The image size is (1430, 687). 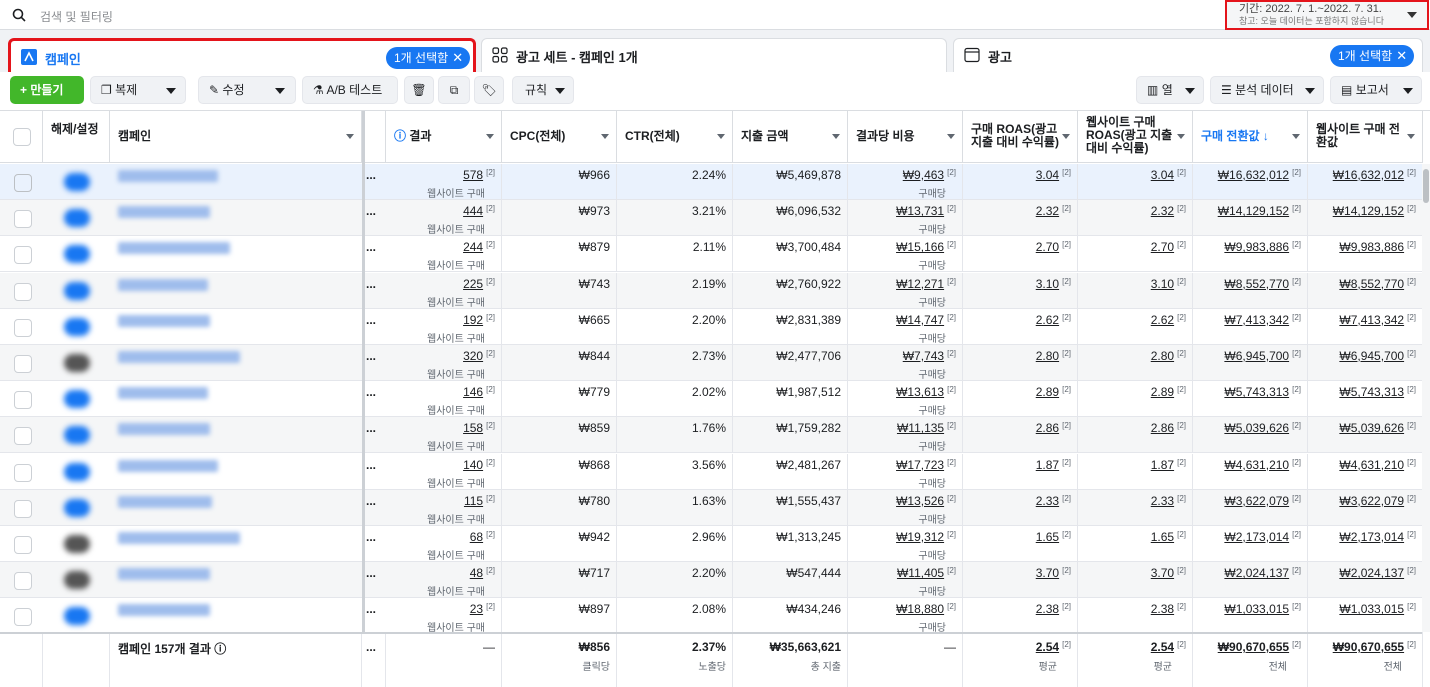 What do you see at coordinates (473, 392) in the screenshot?
I see `cell-results-value: 146` at bounding box center [473, 392].